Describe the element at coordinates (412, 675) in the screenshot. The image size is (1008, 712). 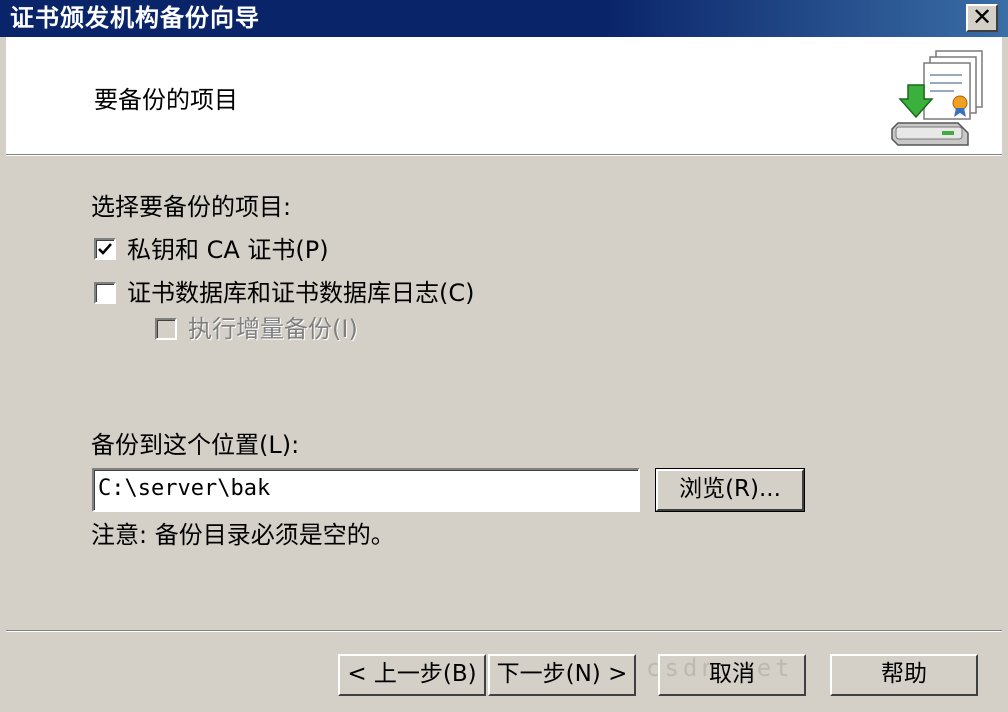
I see `back-button: < 上一步(B)` at that location.